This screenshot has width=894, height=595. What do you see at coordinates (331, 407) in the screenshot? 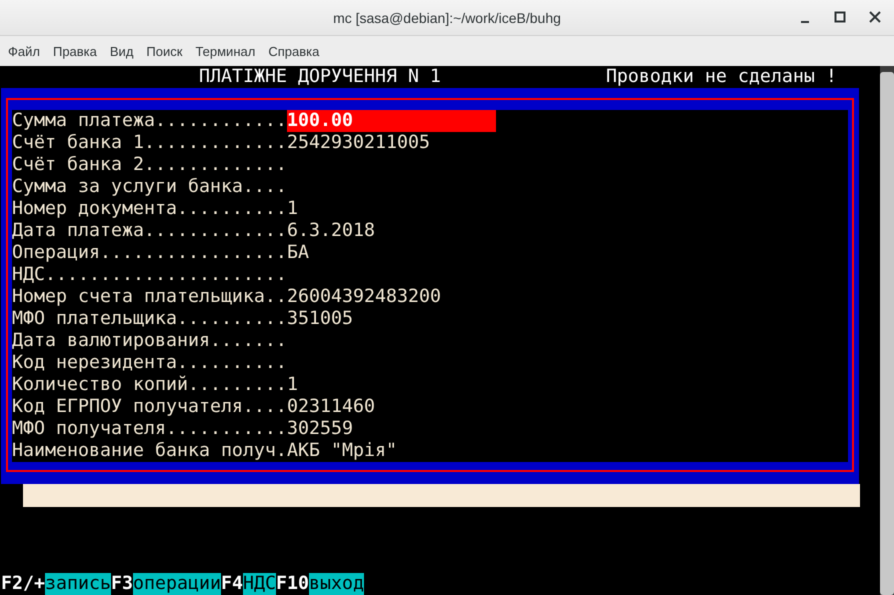
I see `field-value: 02311460` at bounding box center [331, 407].